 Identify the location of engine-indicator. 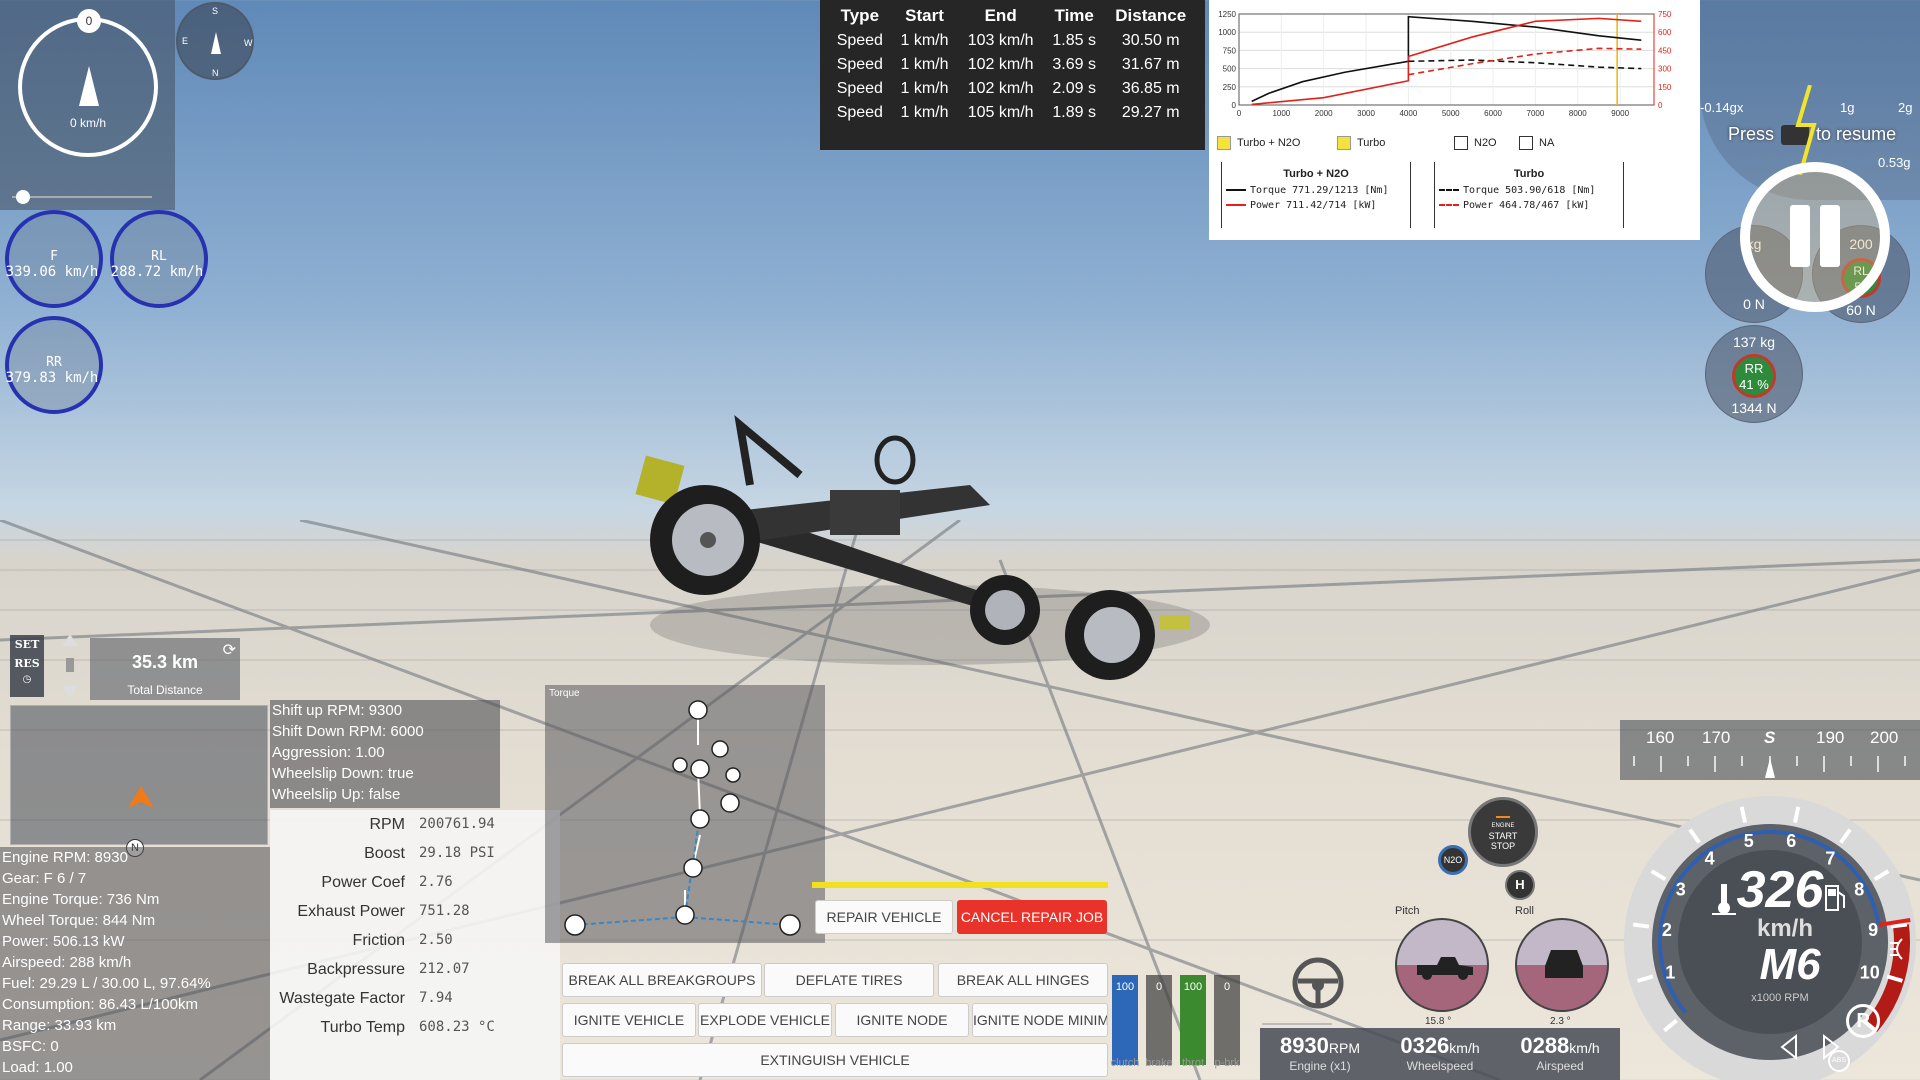
(1503, 817).